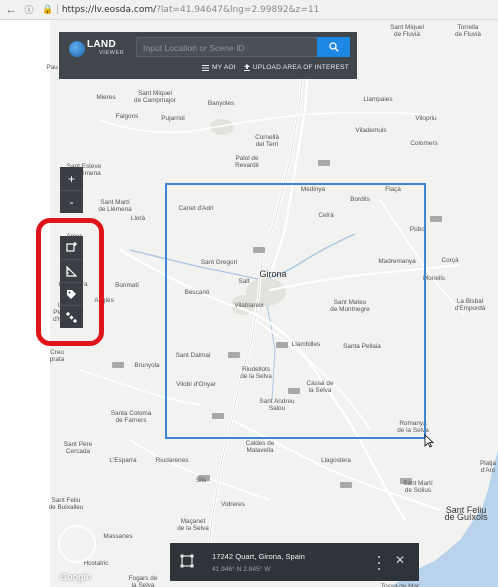 This screenshot has height=587, width=498. Describe the element at coordinates (118, 536) in the screenshot. I see `place-label-massanes: Massanes` at that location.